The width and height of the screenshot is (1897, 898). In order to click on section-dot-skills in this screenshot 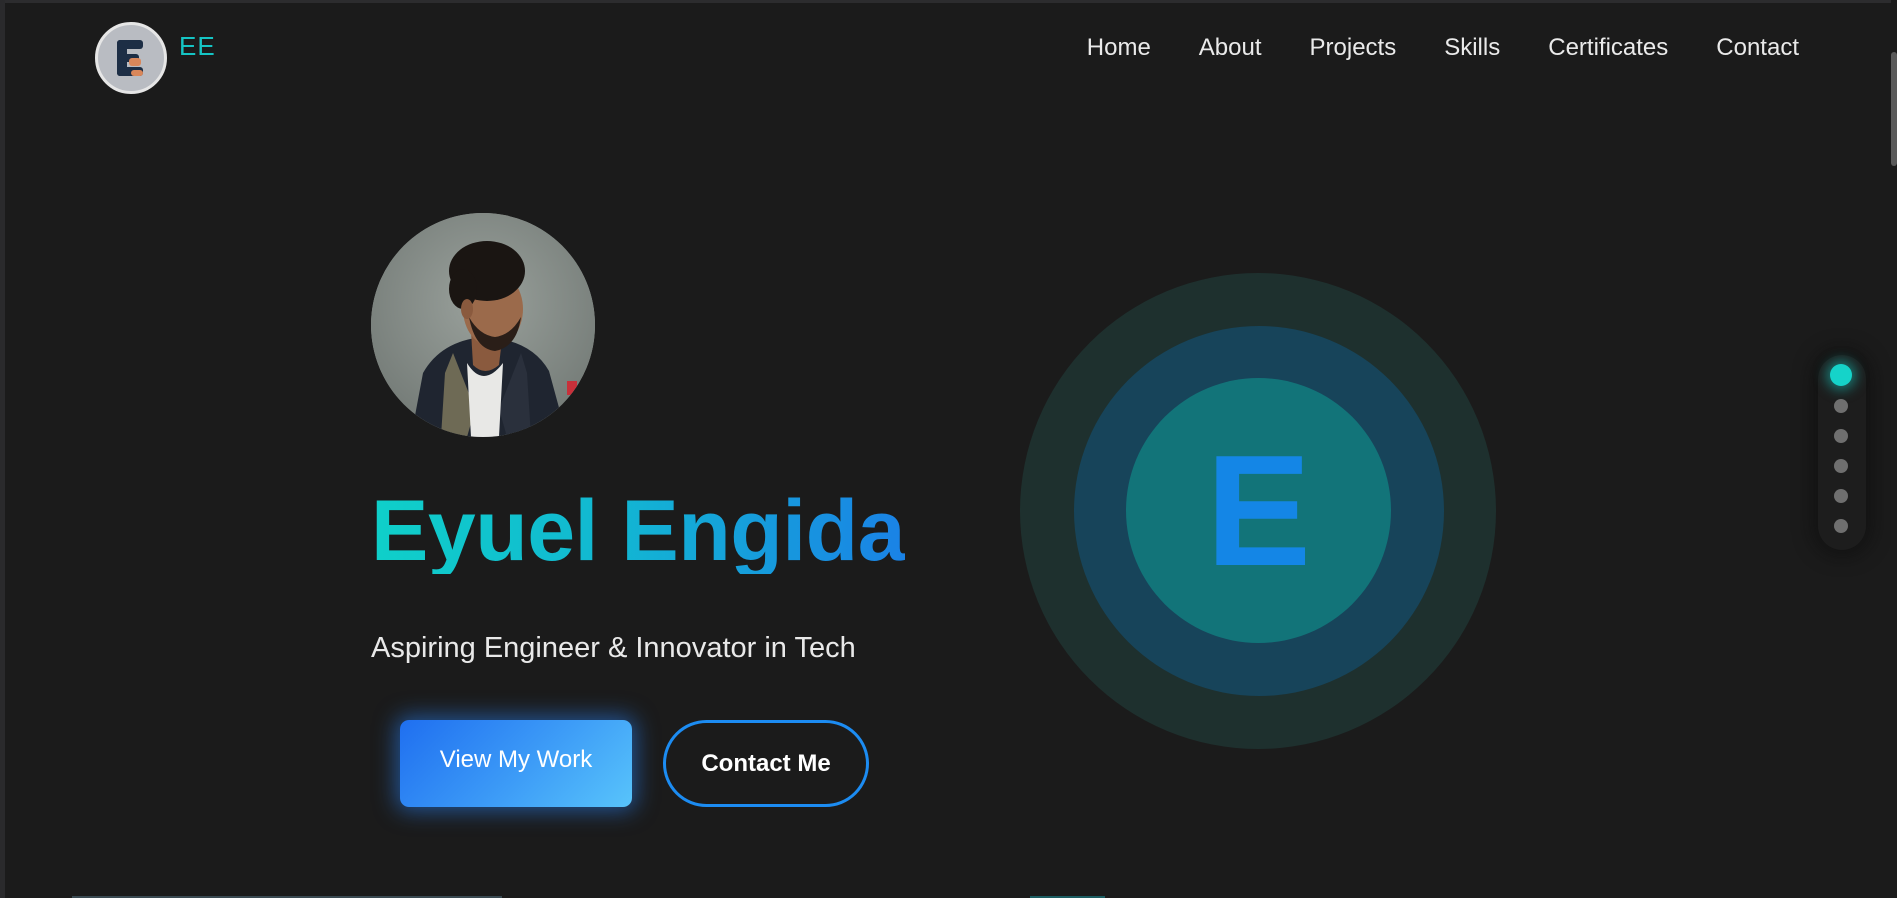, I will do `click(1841, 466)`.